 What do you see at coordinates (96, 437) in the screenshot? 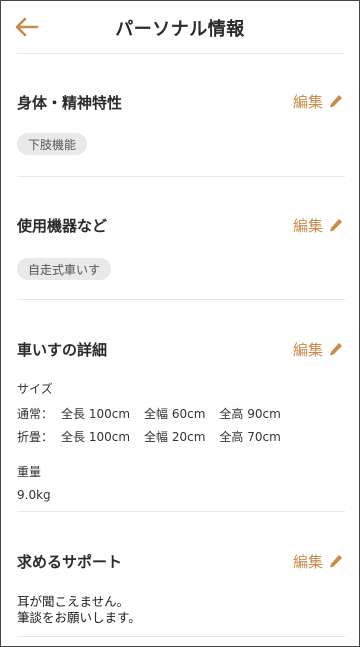
I see `size-folded-length: 全長 100cm` at bounding box center [96, 437].